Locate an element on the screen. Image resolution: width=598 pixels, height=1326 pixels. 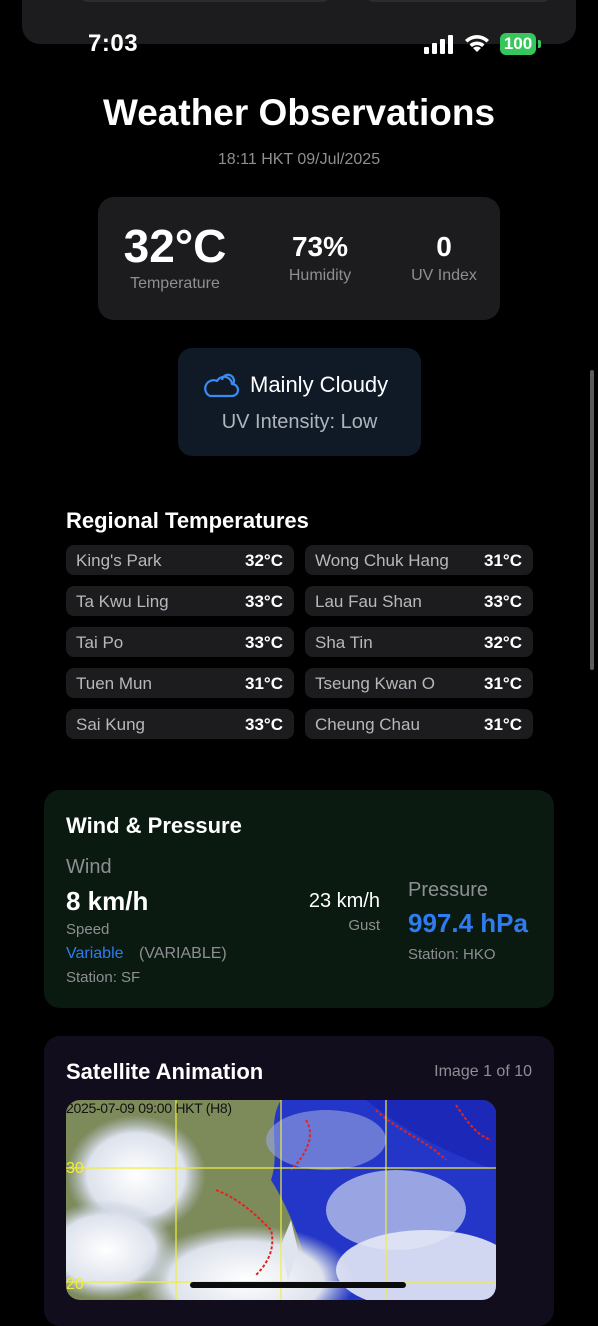
current-observations-card: 32°C Temperature 73% Humidity 0 UV Index is located at coordinates (299, 258).